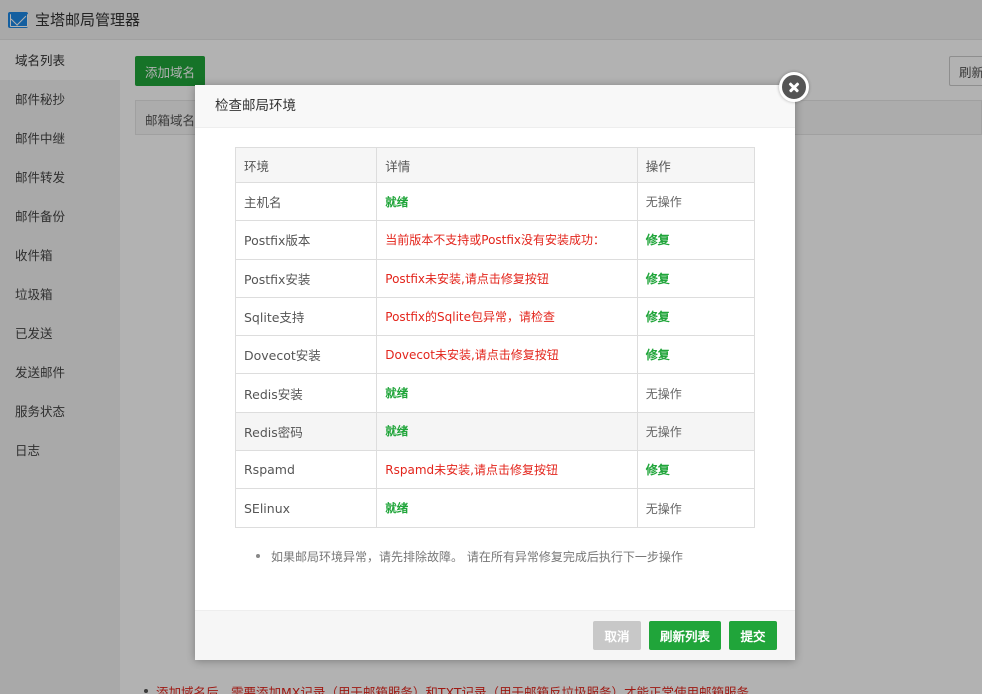 This screenshot has width=982, height=694. What do you see at coordinates (472, 355) in the screenshot?
I see `status-error: Dovecot未安装,请点击修复按钮` at bounding box center [472, 355].